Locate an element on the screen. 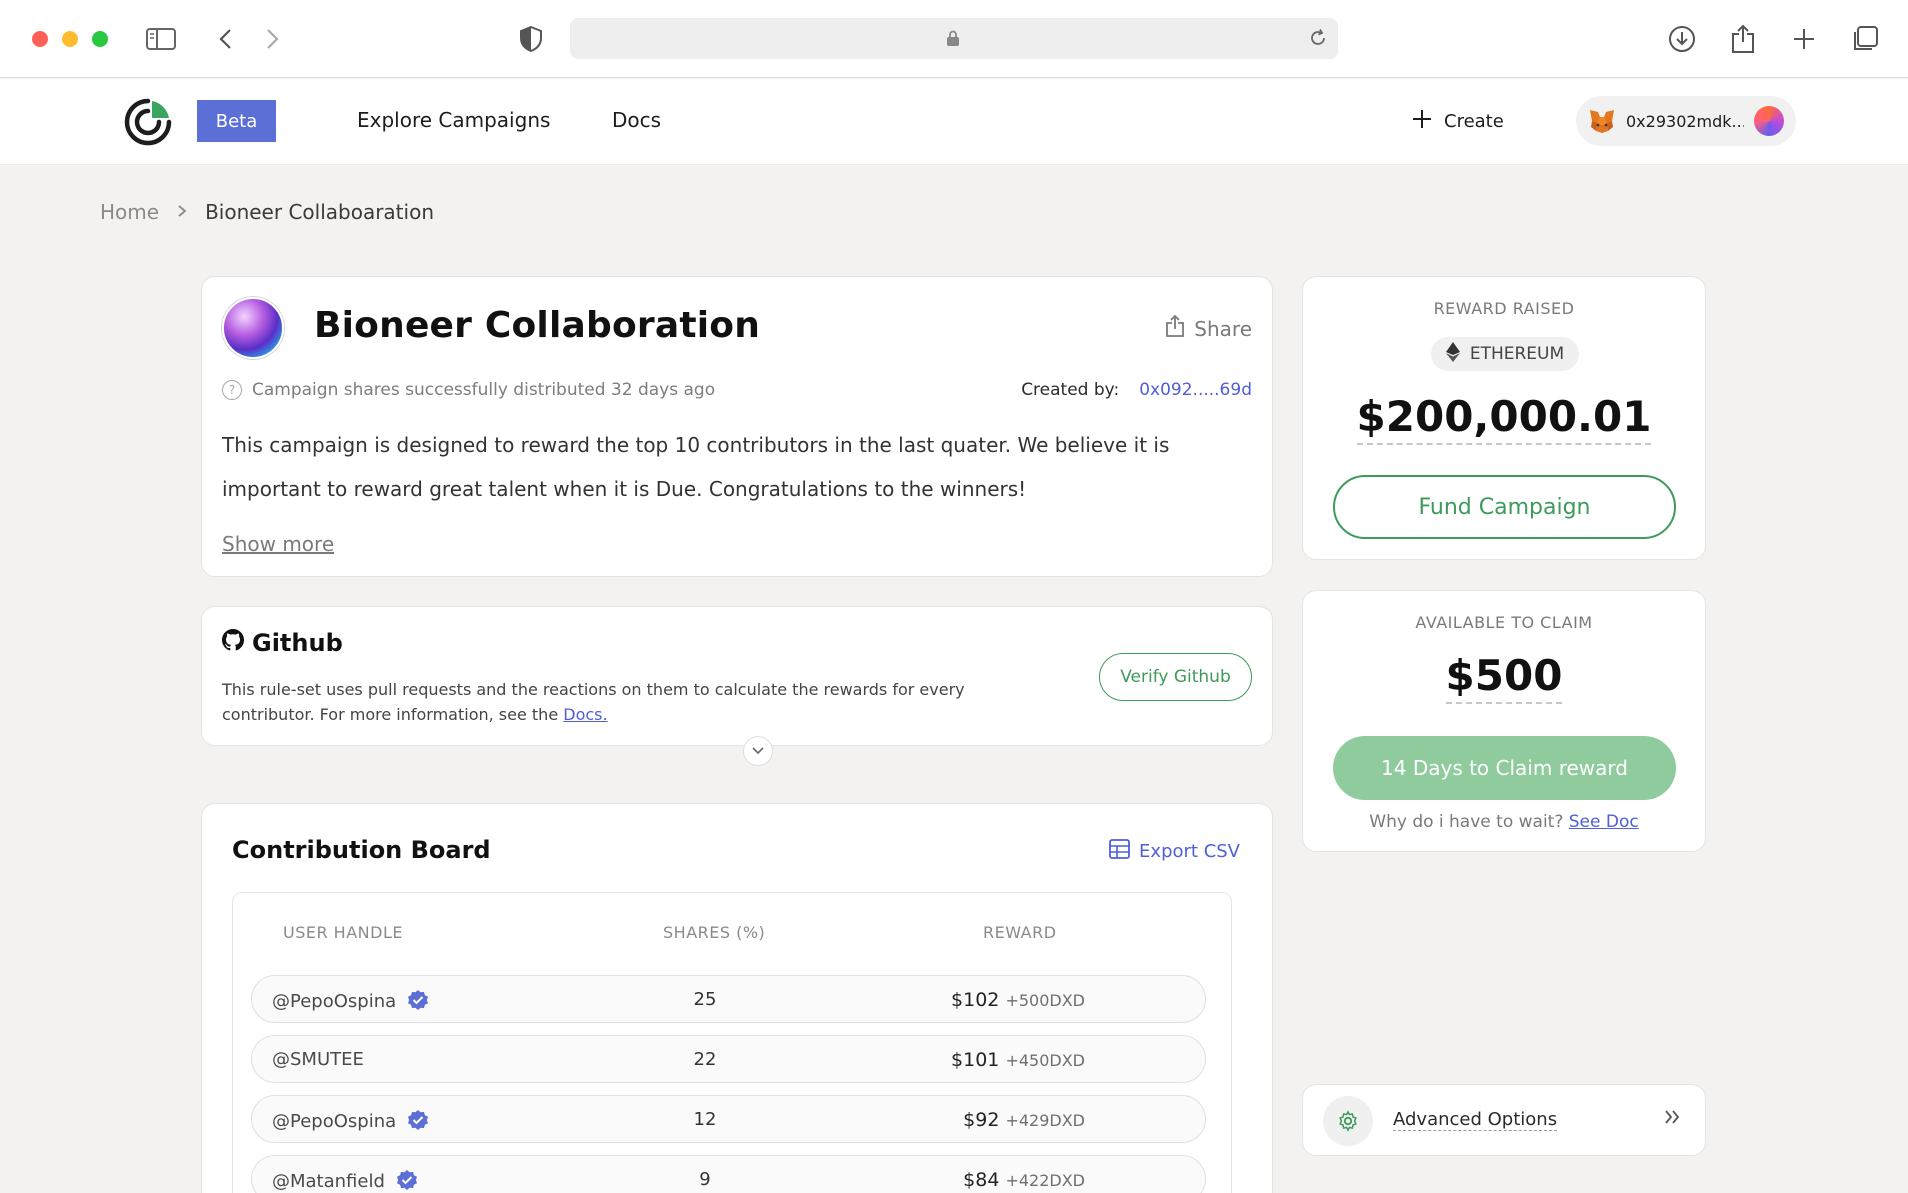 This screenshot has height=1193, width=1908. shares-cell: 9 is located at coordinates (705, 1179).